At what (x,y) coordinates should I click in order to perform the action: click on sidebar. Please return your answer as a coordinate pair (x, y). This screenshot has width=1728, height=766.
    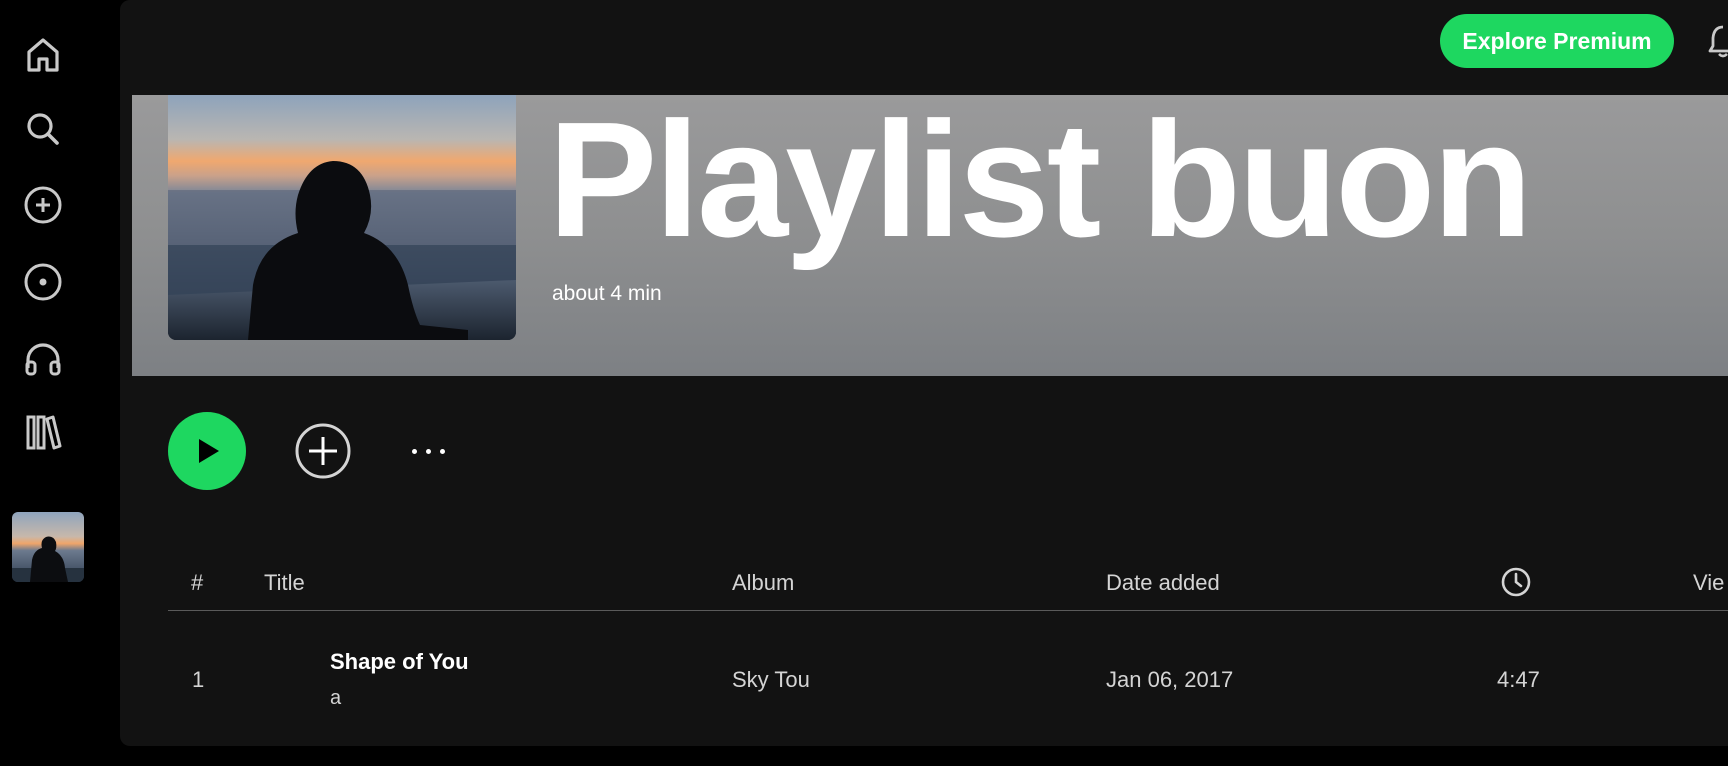
    Looking at the image, I should click on (60, 383).